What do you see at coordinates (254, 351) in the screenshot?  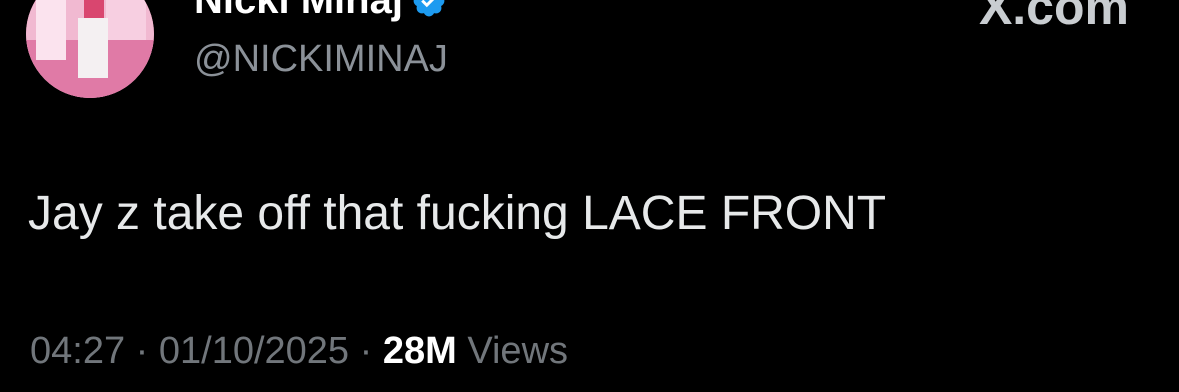 I see `tweet-date: 01/10/2025` at bounding box center [254, 351].